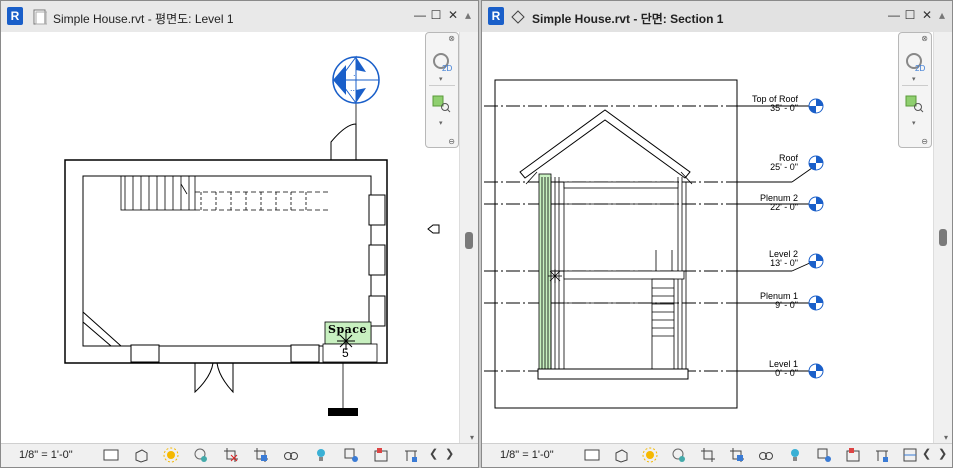 Image resolution: width=953 pixels, height=468 pixels. What do you see at coordinates (518, 17) in the screenshot?
I see `section-view-icon` at bounding box center [518, 17].